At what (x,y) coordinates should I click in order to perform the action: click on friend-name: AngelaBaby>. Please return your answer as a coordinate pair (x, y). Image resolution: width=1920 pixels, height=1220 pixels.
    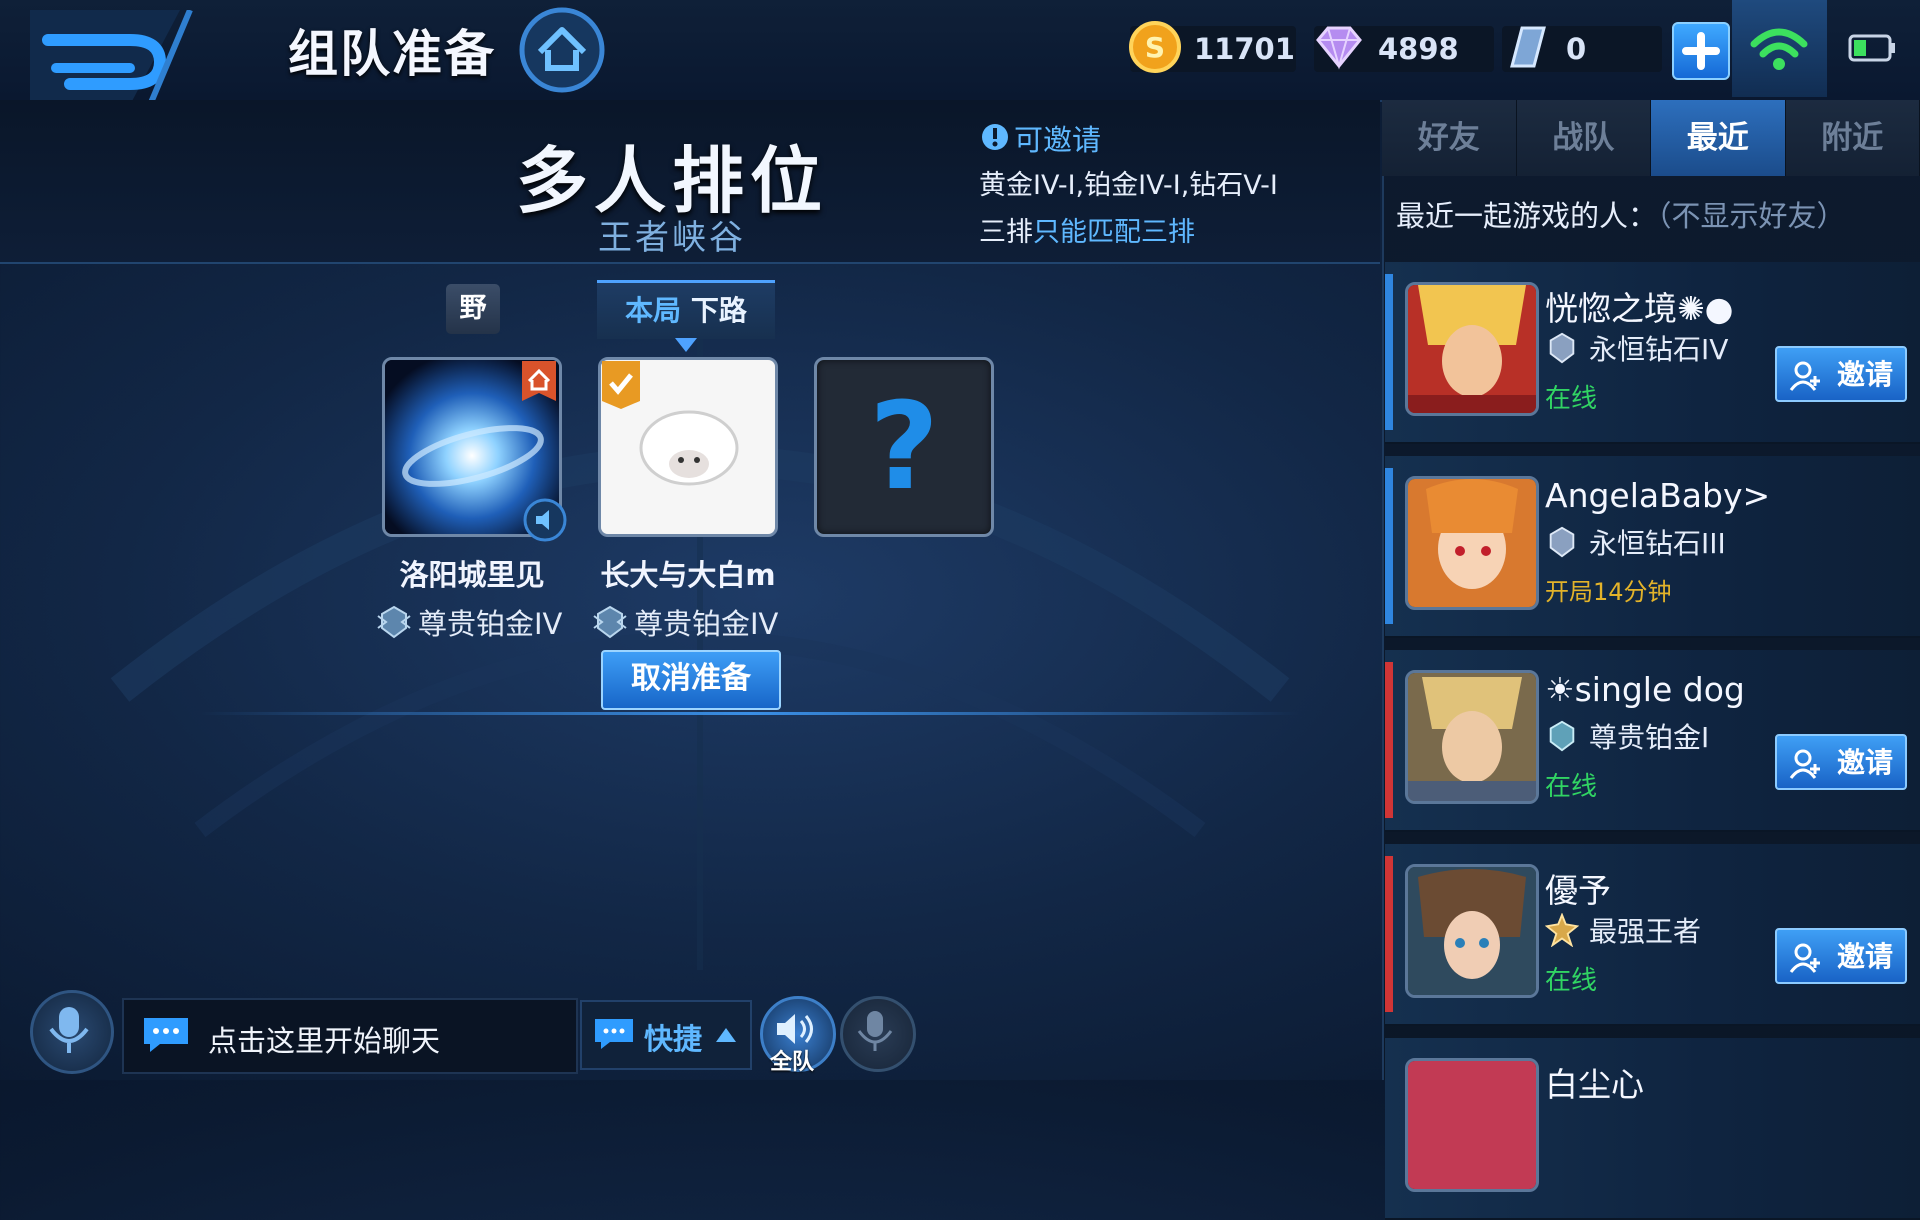
    Looking at the image, I should click on (1657, 495).